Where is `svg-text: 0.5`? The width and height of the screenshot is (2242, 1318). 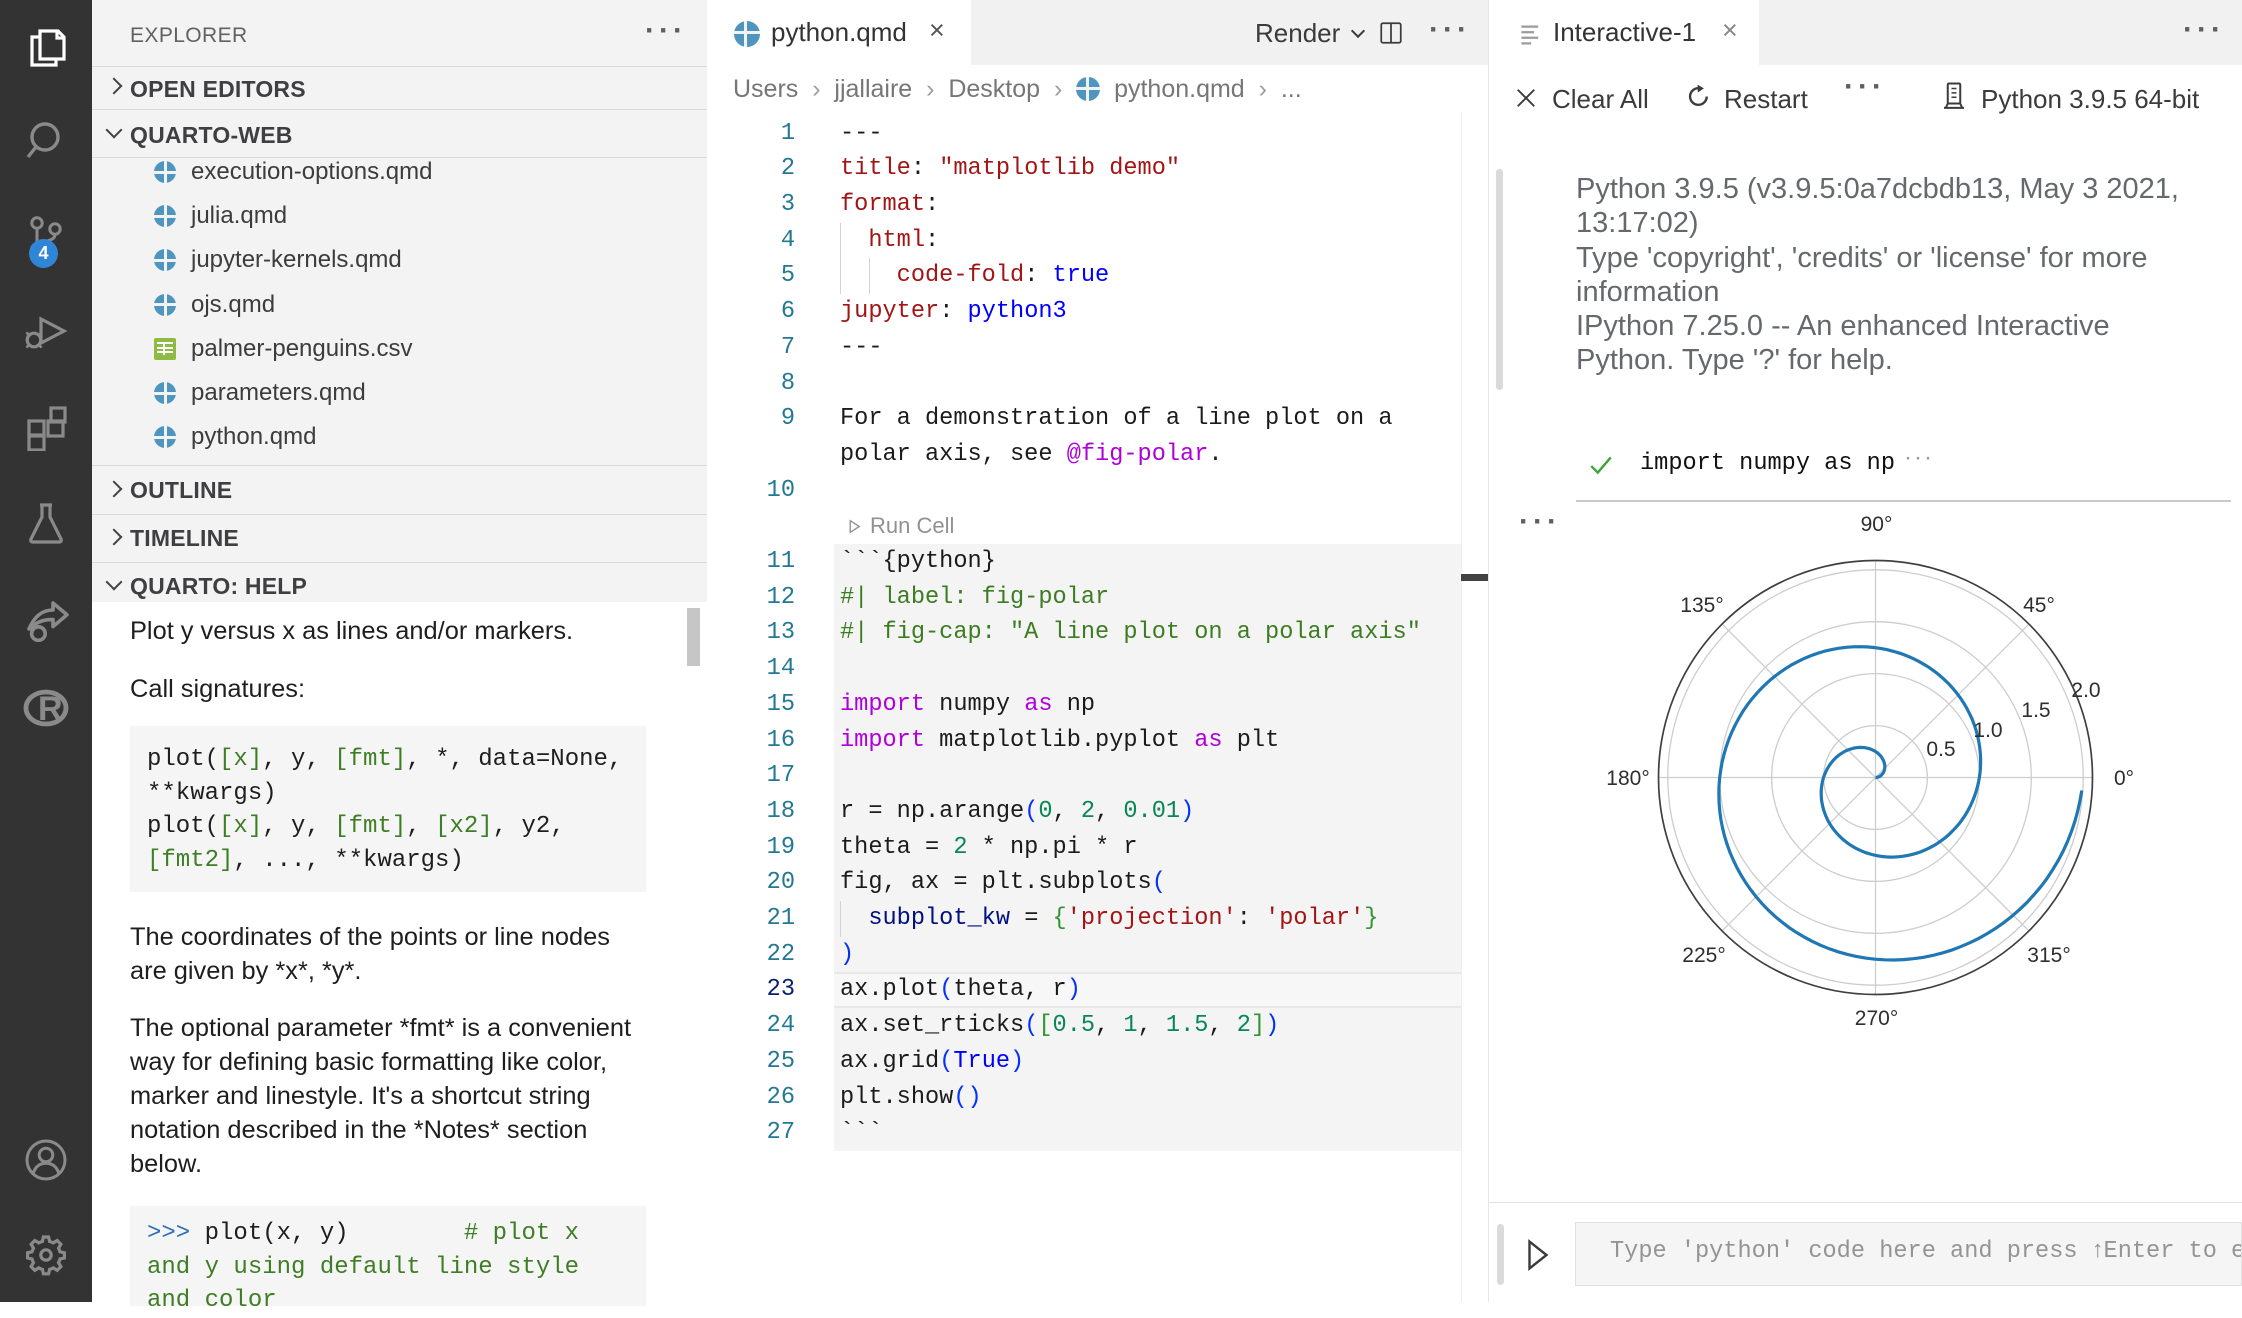
svg-text: 0.5 is located at coordinates (1940, 749).